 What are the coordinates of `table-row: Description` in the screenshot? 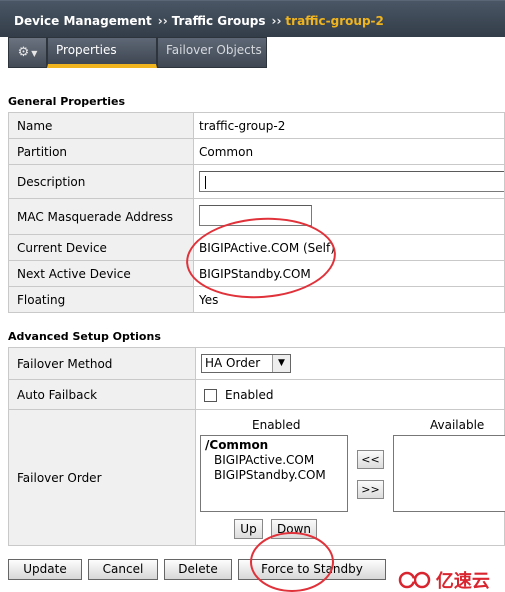 It's located at (256, 181).